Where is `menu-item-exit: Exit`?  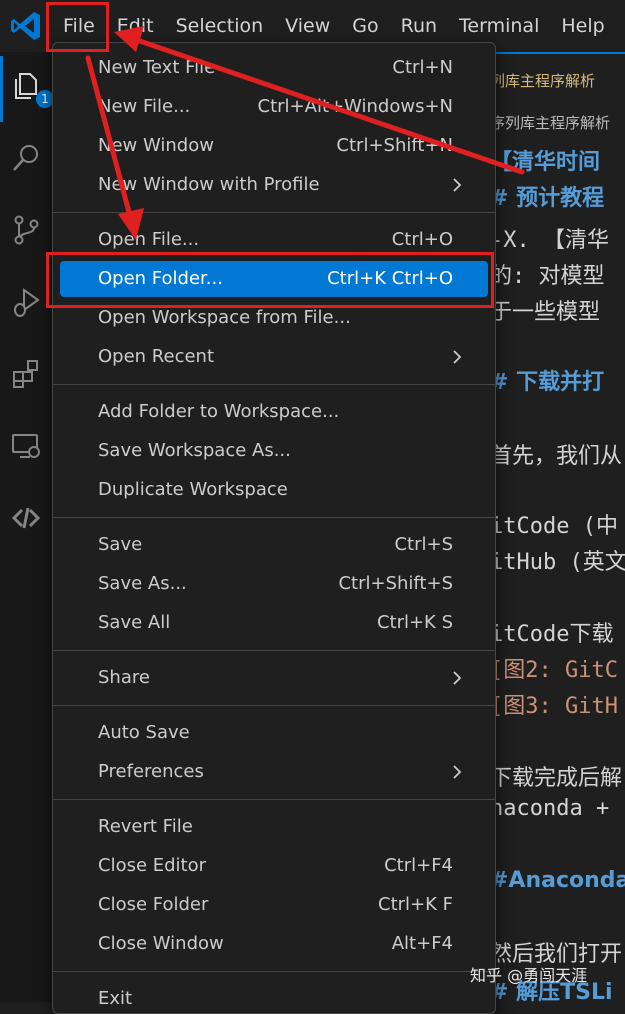
menu-item-exit: Exit is located at coordinates (274, 997).